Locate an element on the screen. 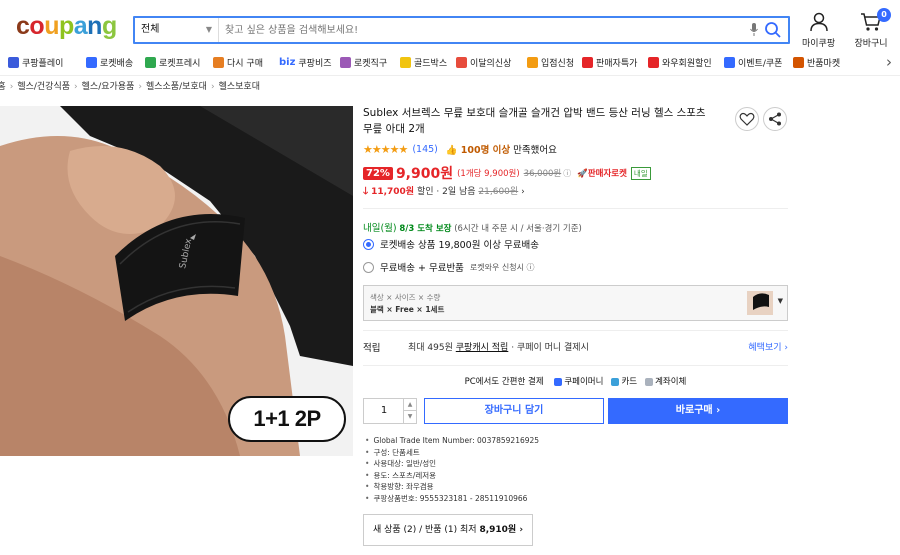  heart-icon is located at coordinates (747, 119).